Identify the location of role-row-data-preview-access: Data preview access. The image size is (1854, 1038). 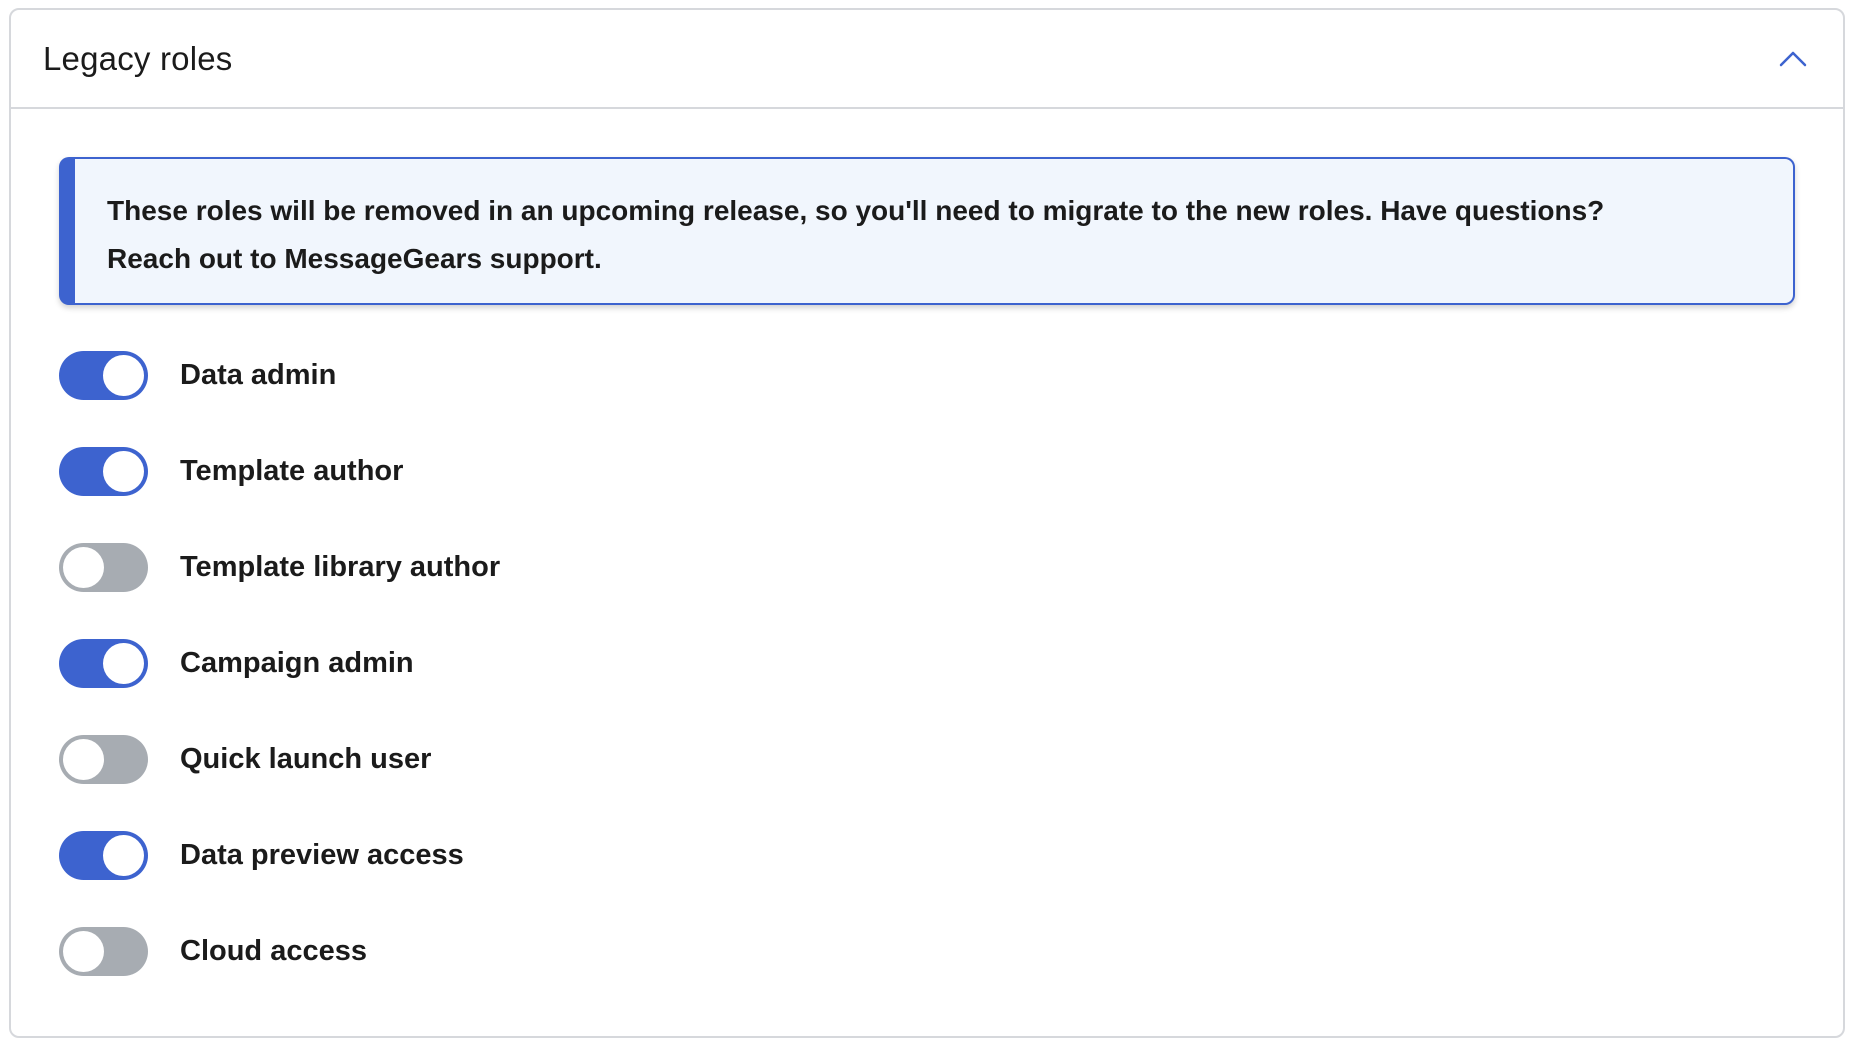
(927, 855).